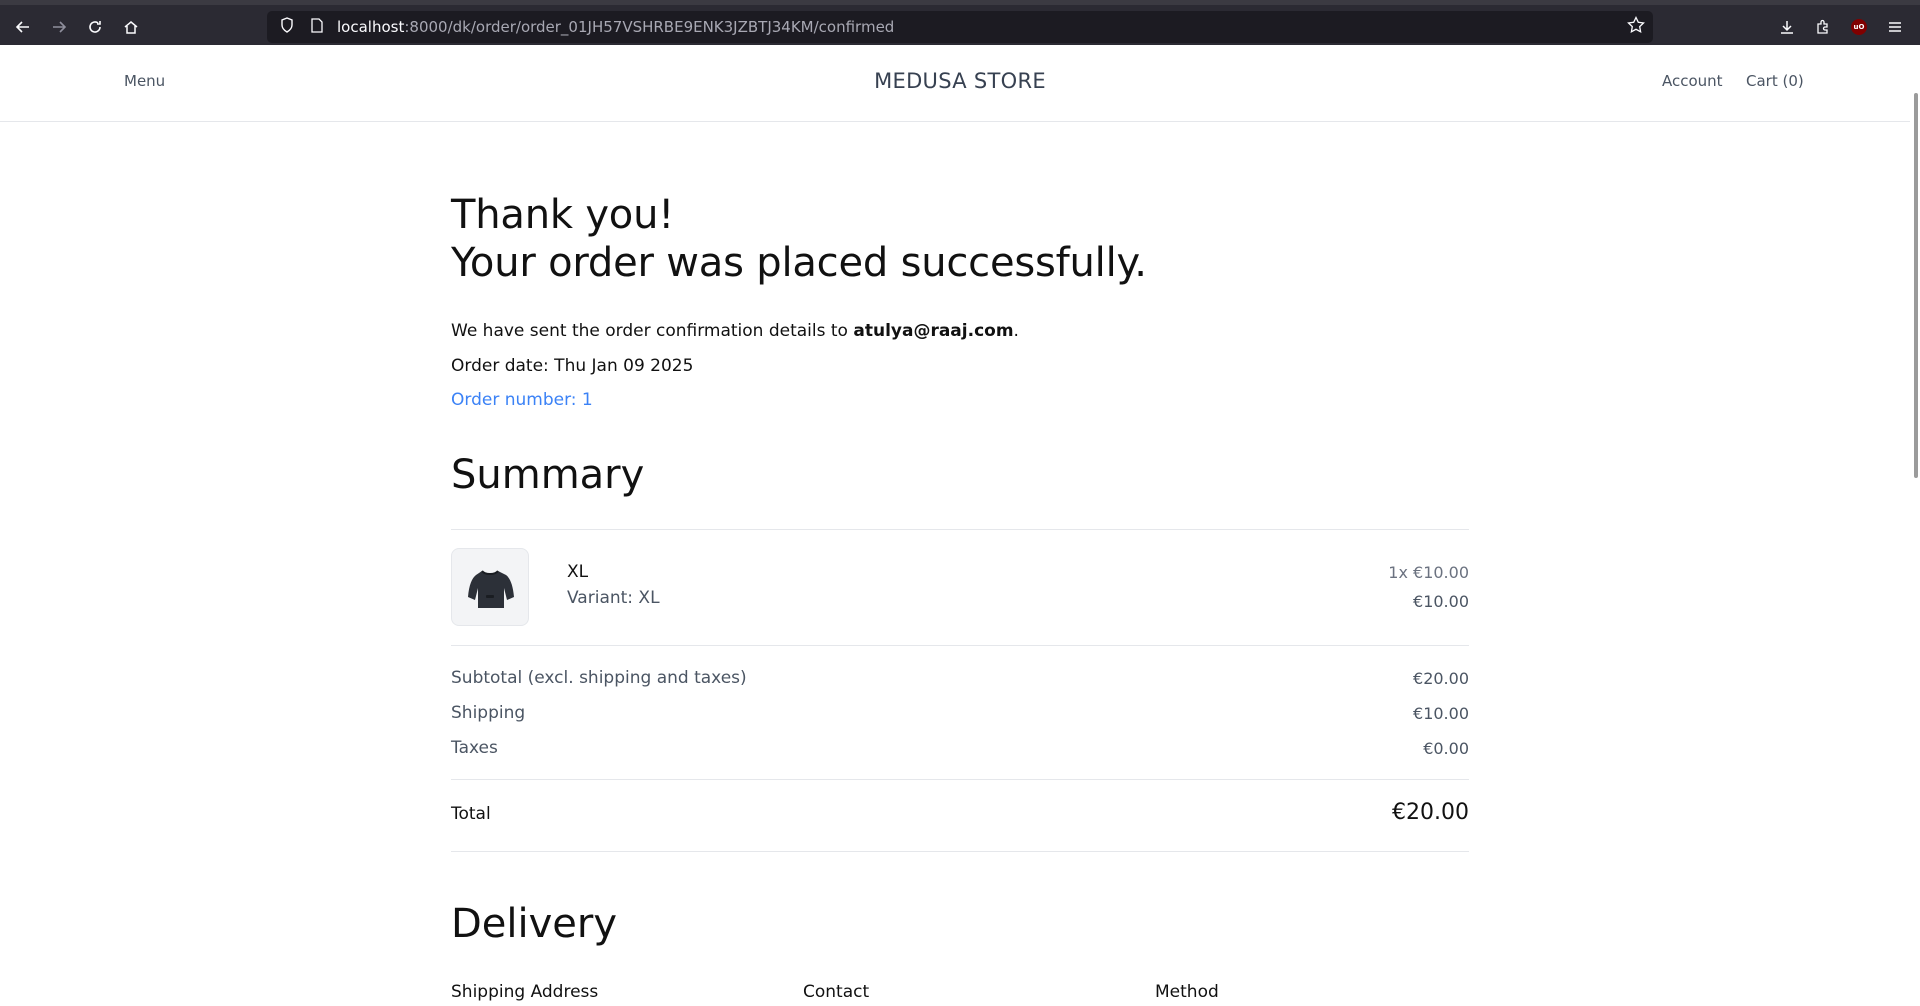  I want to click on store-title: MEDUSA STORE, so click(960, 81).